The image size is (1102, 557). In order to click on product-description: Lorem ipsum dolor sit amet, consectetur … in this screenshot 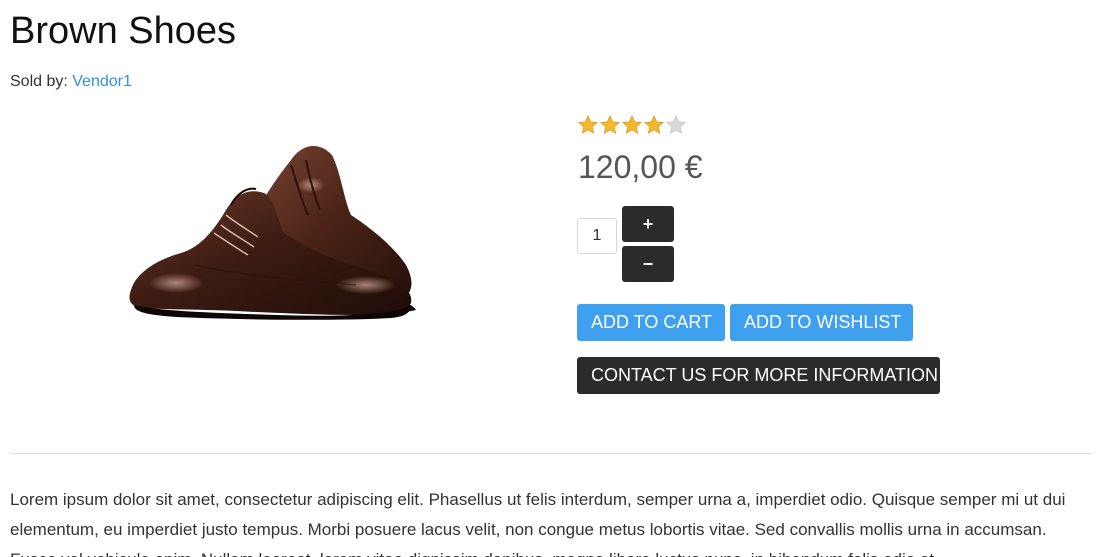, I will do `click(538, 523)`.